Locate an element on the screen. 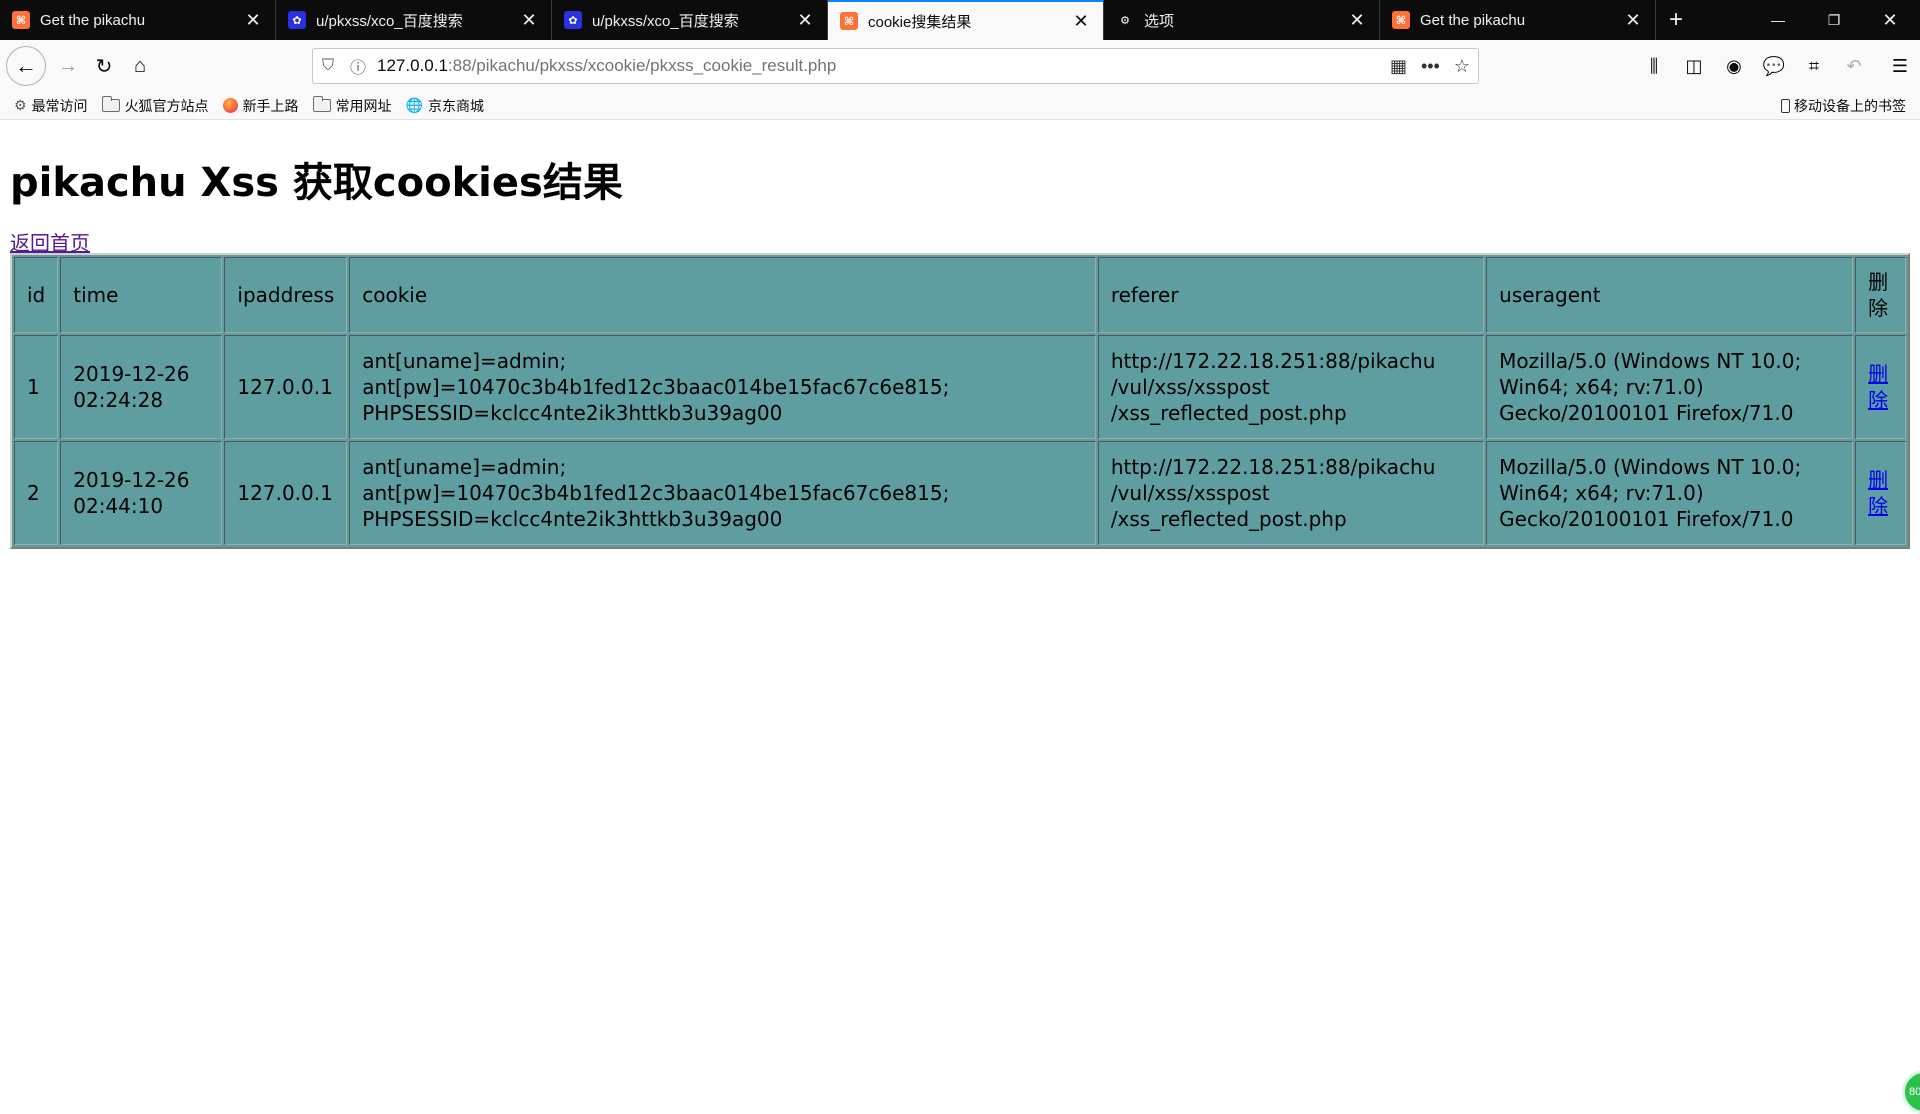 The image size is (1920, 1114). floating-speed-badge: 80 is located at coordinates (1911, 1092).